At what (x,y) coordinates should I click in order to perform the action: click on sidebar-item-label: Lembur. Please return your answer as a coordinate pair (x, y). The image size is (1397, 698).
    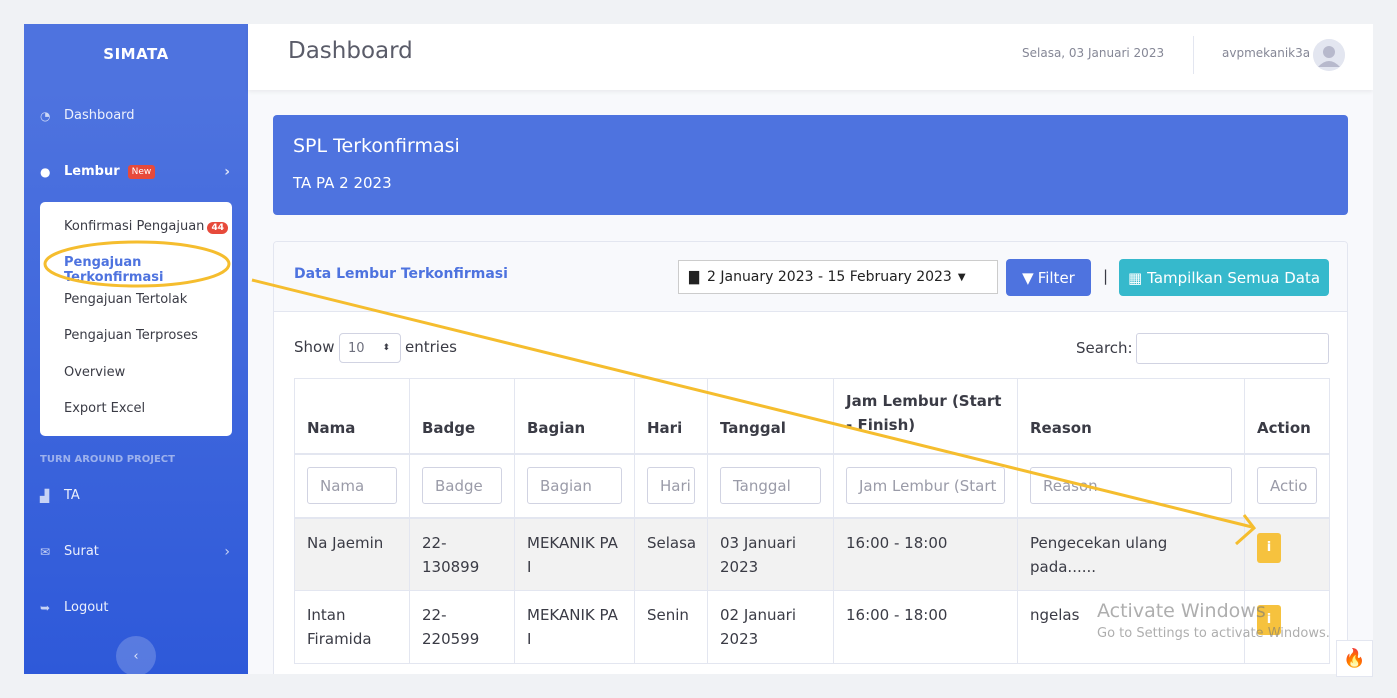
    Looking at the image, I should click on (92, 171).